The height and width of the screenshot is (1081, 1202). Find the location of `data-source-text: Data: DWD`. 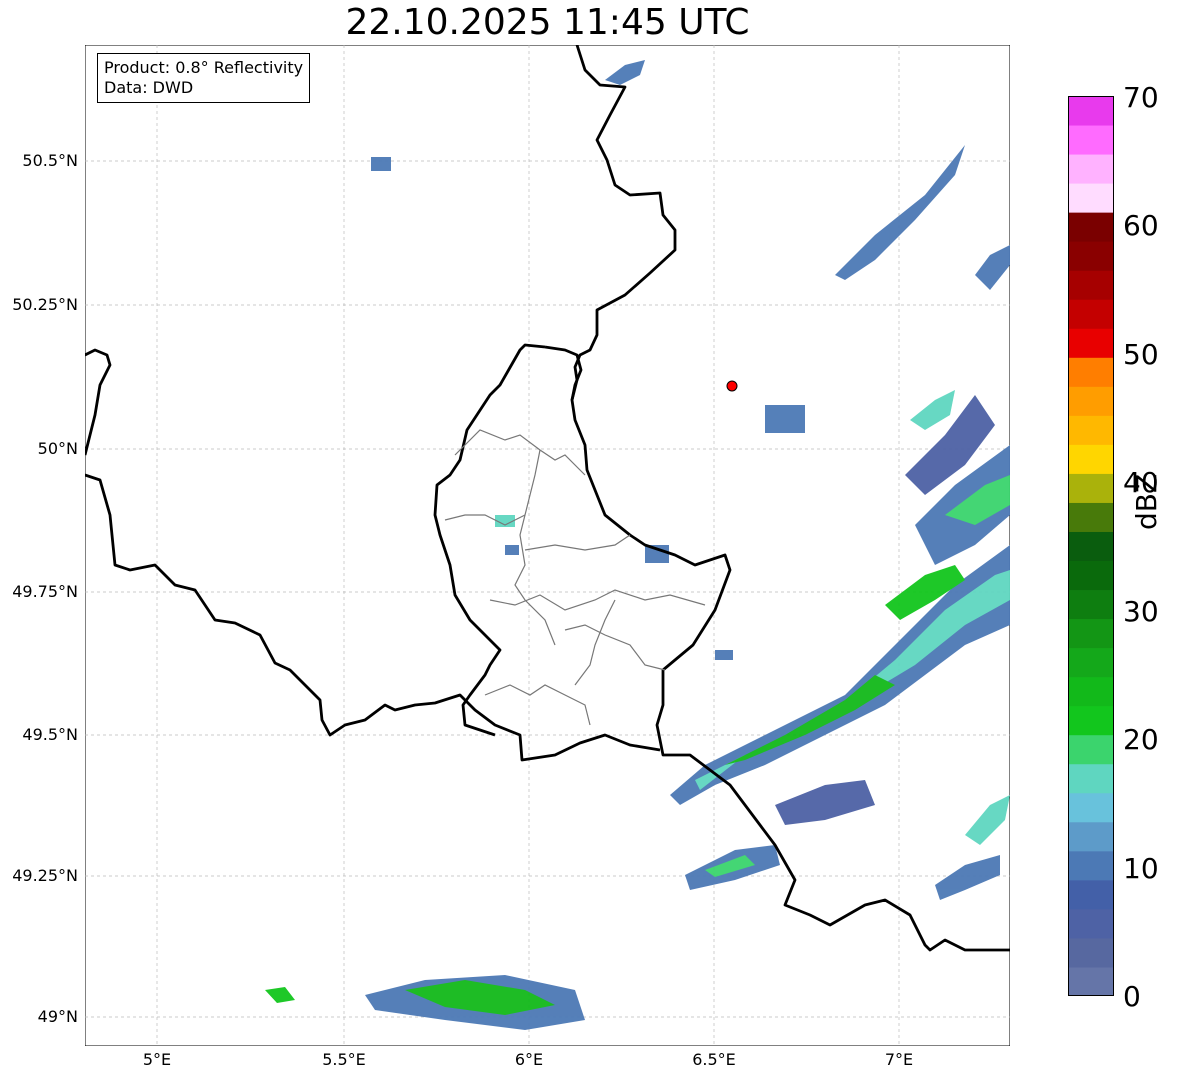

data-source-text: Data: DWD is located at coordinates (149, 87).